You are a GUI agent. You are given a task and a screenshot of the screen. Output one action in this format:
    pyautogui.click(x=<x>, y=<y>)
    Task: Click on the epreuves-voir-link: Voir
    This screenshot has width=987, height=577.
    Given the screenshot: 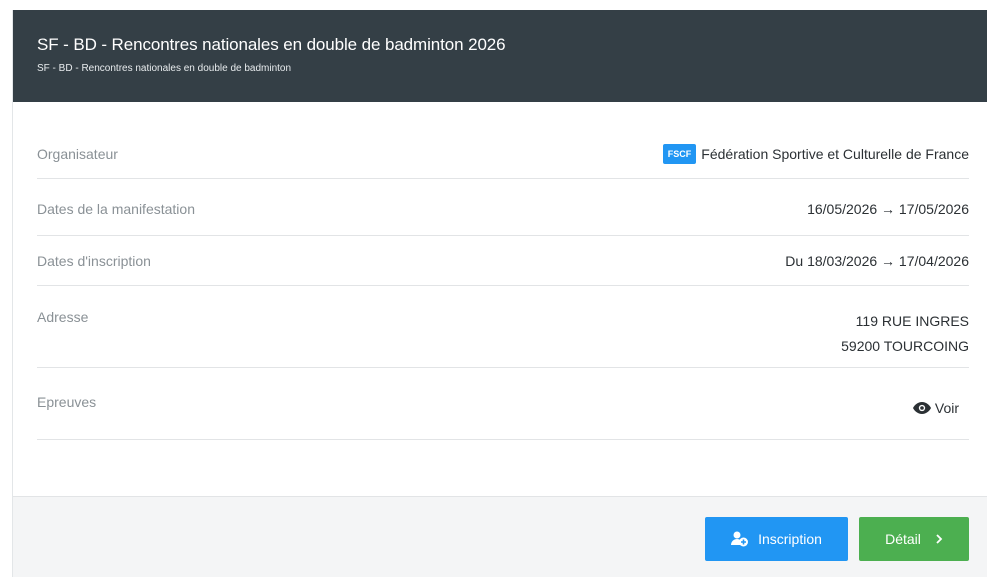 What is the action you would take?
    pyautogui.click(x=935, y=408)
    